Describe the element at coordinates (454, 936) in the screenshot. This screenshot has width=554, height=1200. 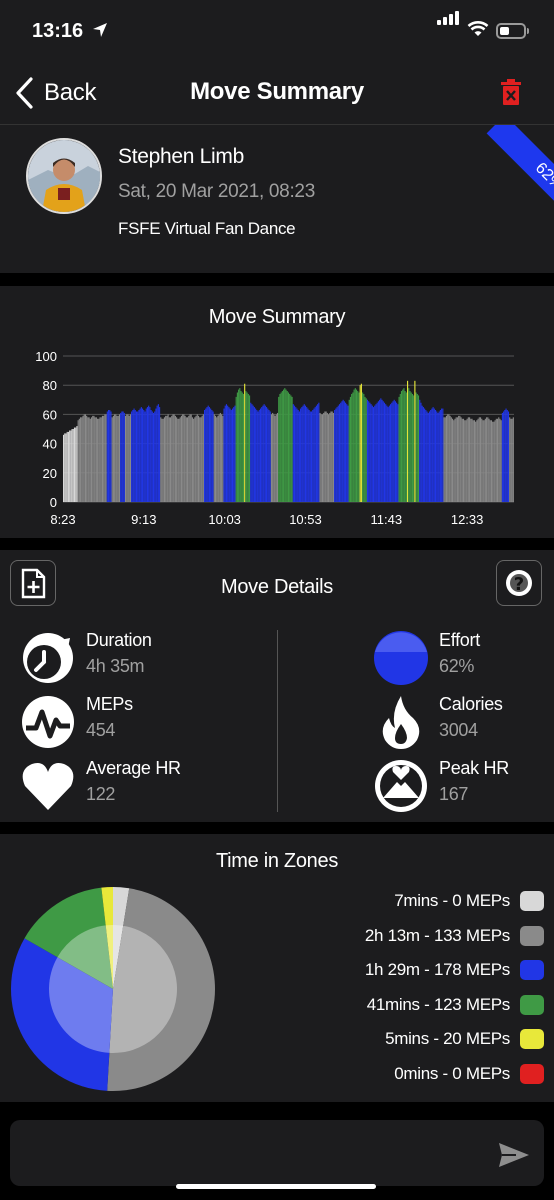
I see `legend-item: 2h 13m - 133 MEPs` at that location.